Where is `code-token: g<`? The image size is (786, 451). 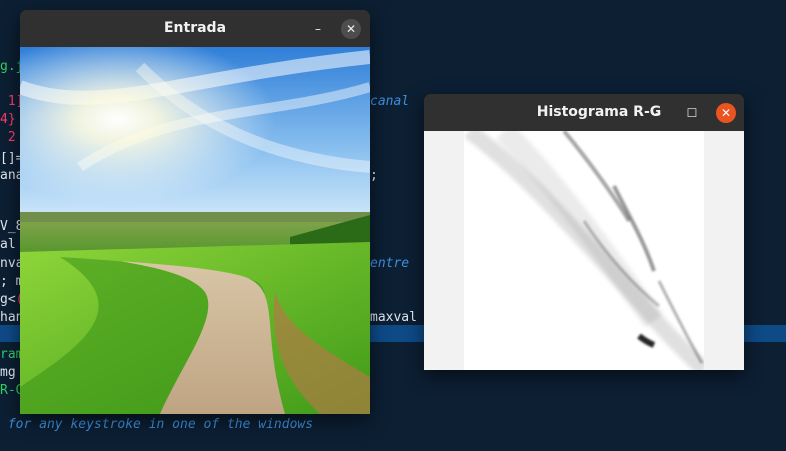
code-token: g< is located at coordinates (8, 299).